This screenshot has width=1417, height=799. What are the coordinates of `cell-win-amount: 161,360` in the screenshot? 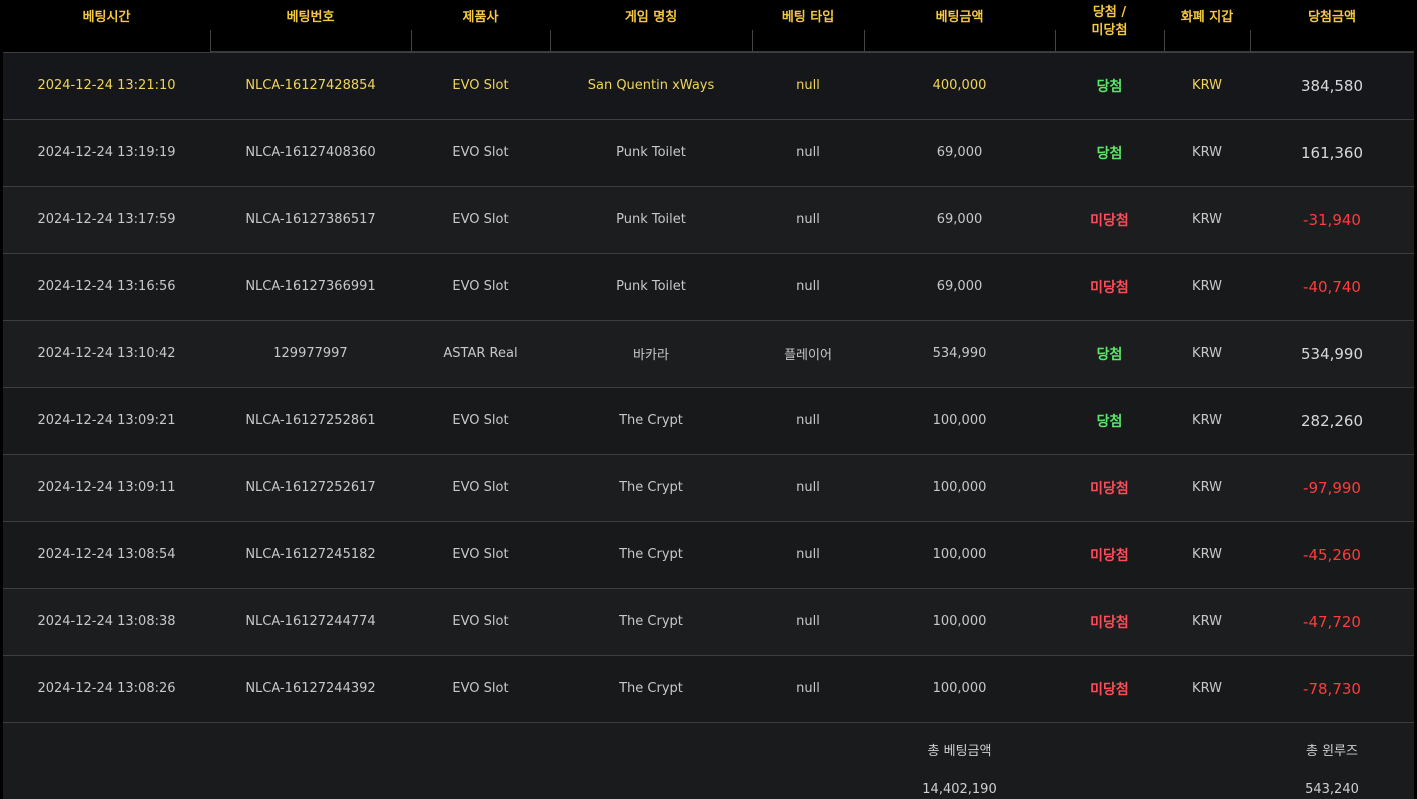 It's located at (1332, 152).